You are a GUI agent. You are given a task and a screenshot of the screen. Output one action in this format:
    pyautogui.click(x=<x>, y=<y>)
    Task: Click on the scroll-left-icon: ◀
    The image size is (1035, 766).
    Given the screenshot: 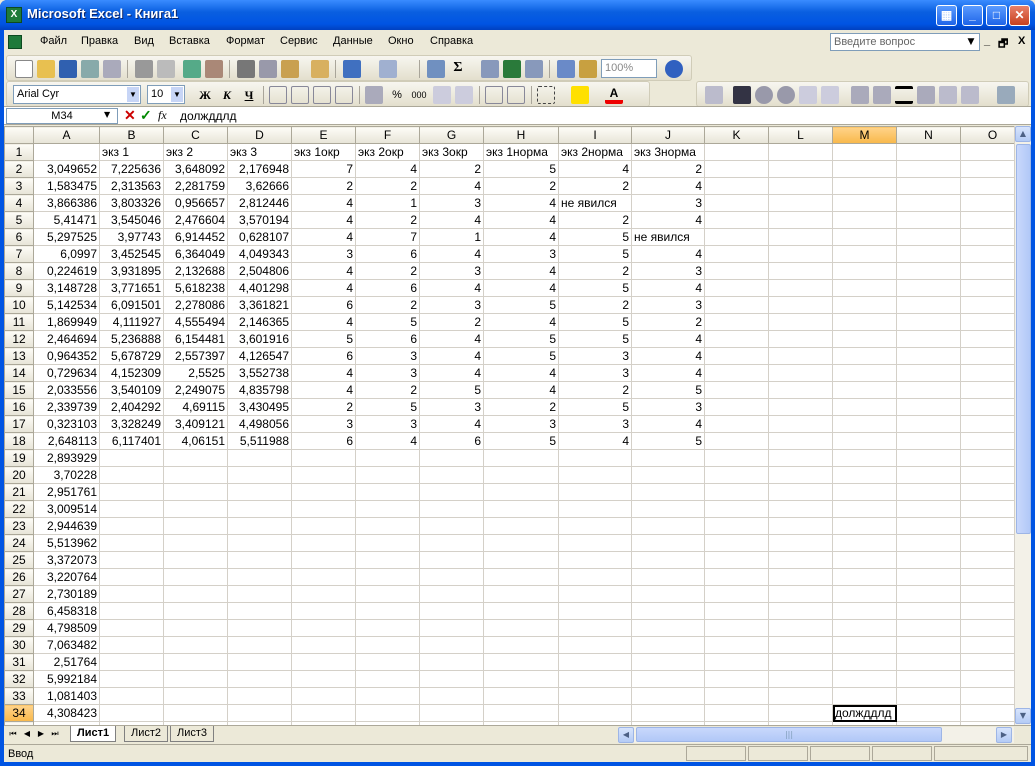 What is the action you would take?
    pyautogui.click(x=626, y=735)
    